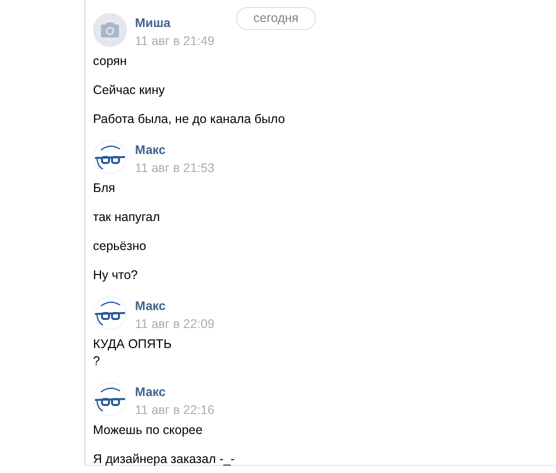  What do you see at coordinates (189, 119) in the screenshot?
I see `message-text: Работа была, не до канала было` at bounding box center [189, 119].